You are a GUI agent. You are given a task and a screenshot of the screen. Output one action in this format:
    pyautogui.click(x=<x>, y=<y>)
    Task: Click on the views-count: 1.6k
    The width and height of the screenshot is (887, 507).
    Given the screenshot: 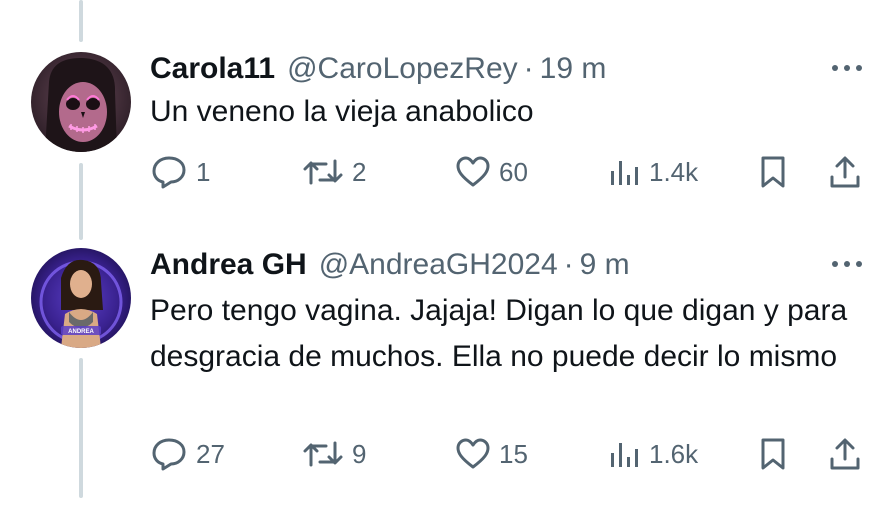 What is the action you would take?
    pyautogui.click(x=674, y=453)
    